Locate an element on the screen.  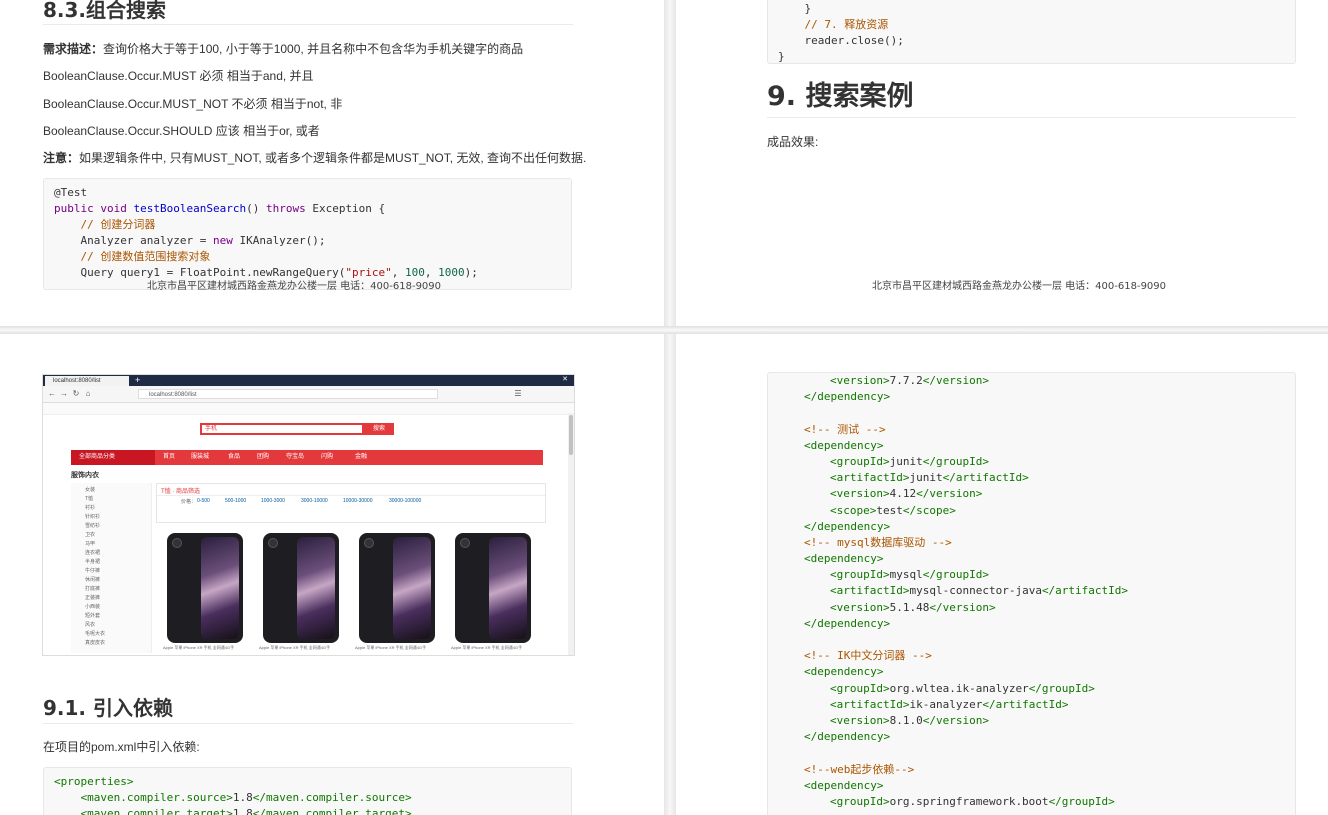
side-nav-item: 短外套 is located at coordinates (93, 616).